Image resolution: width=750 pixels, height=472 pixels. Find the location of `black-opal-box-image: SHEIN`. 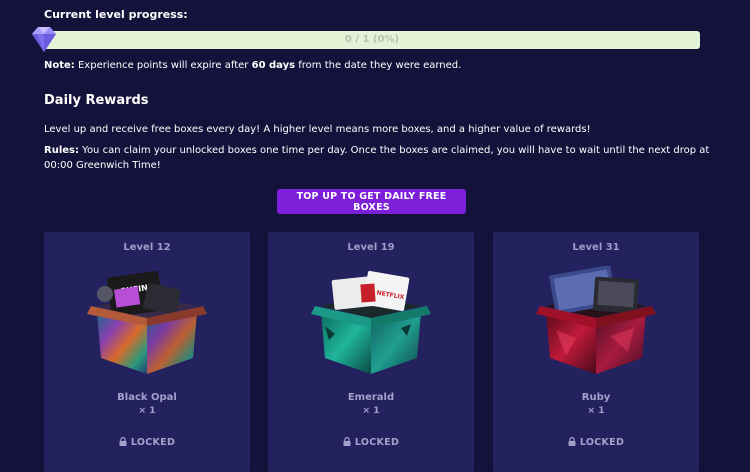

black-opal-box-image: SHEIN is located at coordinates (147, 322).